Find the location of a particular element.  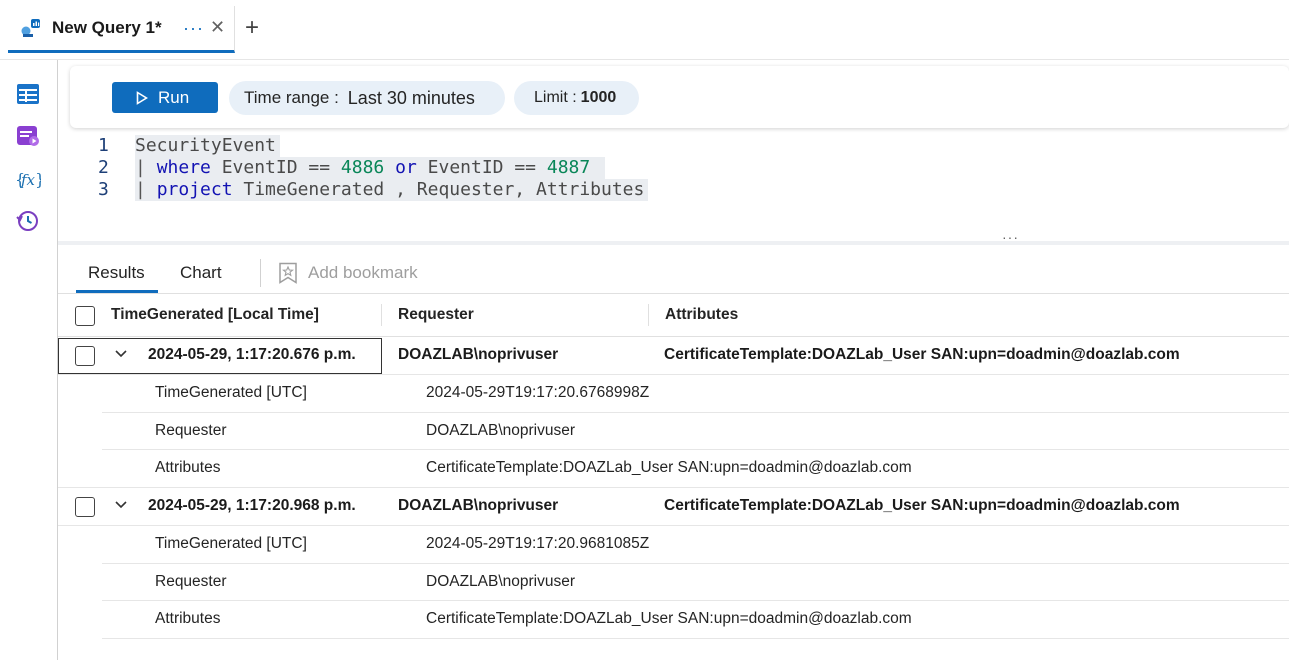

add-bookmark-label: Add bookmark is located at coordinates (363, 272).